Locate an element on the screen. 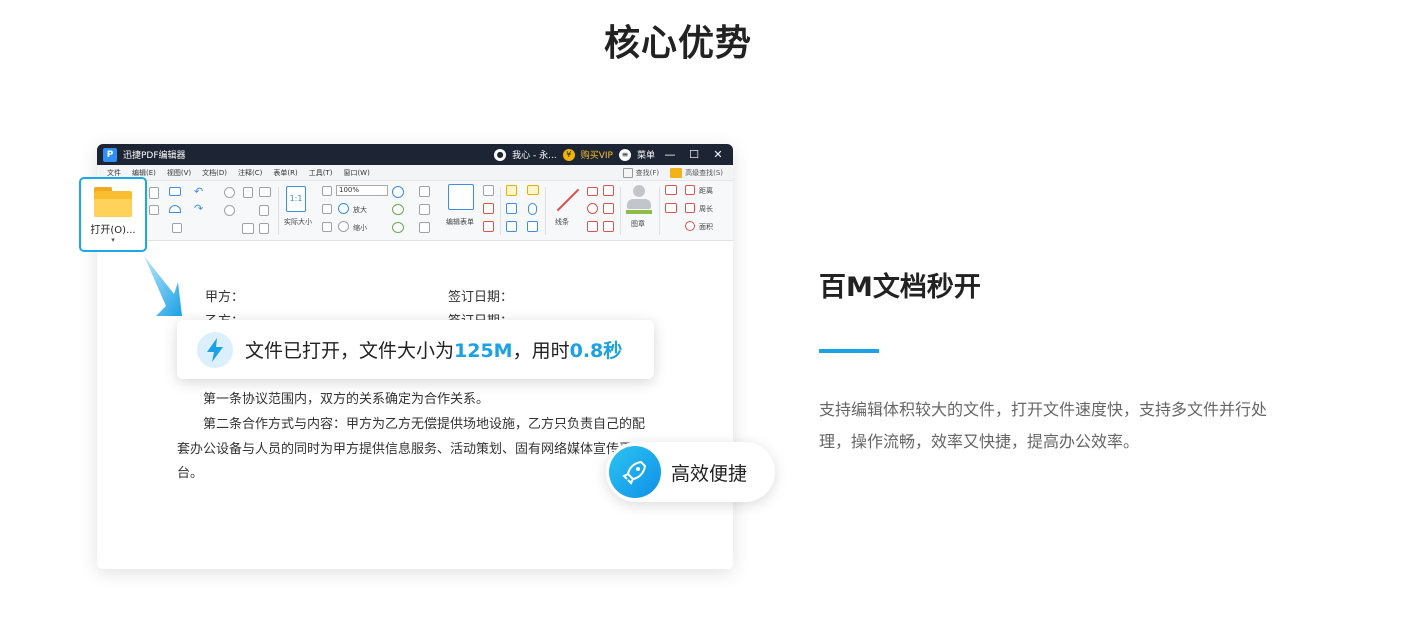 The height and width of the screenshot is (625, 1406). edit-form-label: 编辑表单 is located at coordinates (460, 222).